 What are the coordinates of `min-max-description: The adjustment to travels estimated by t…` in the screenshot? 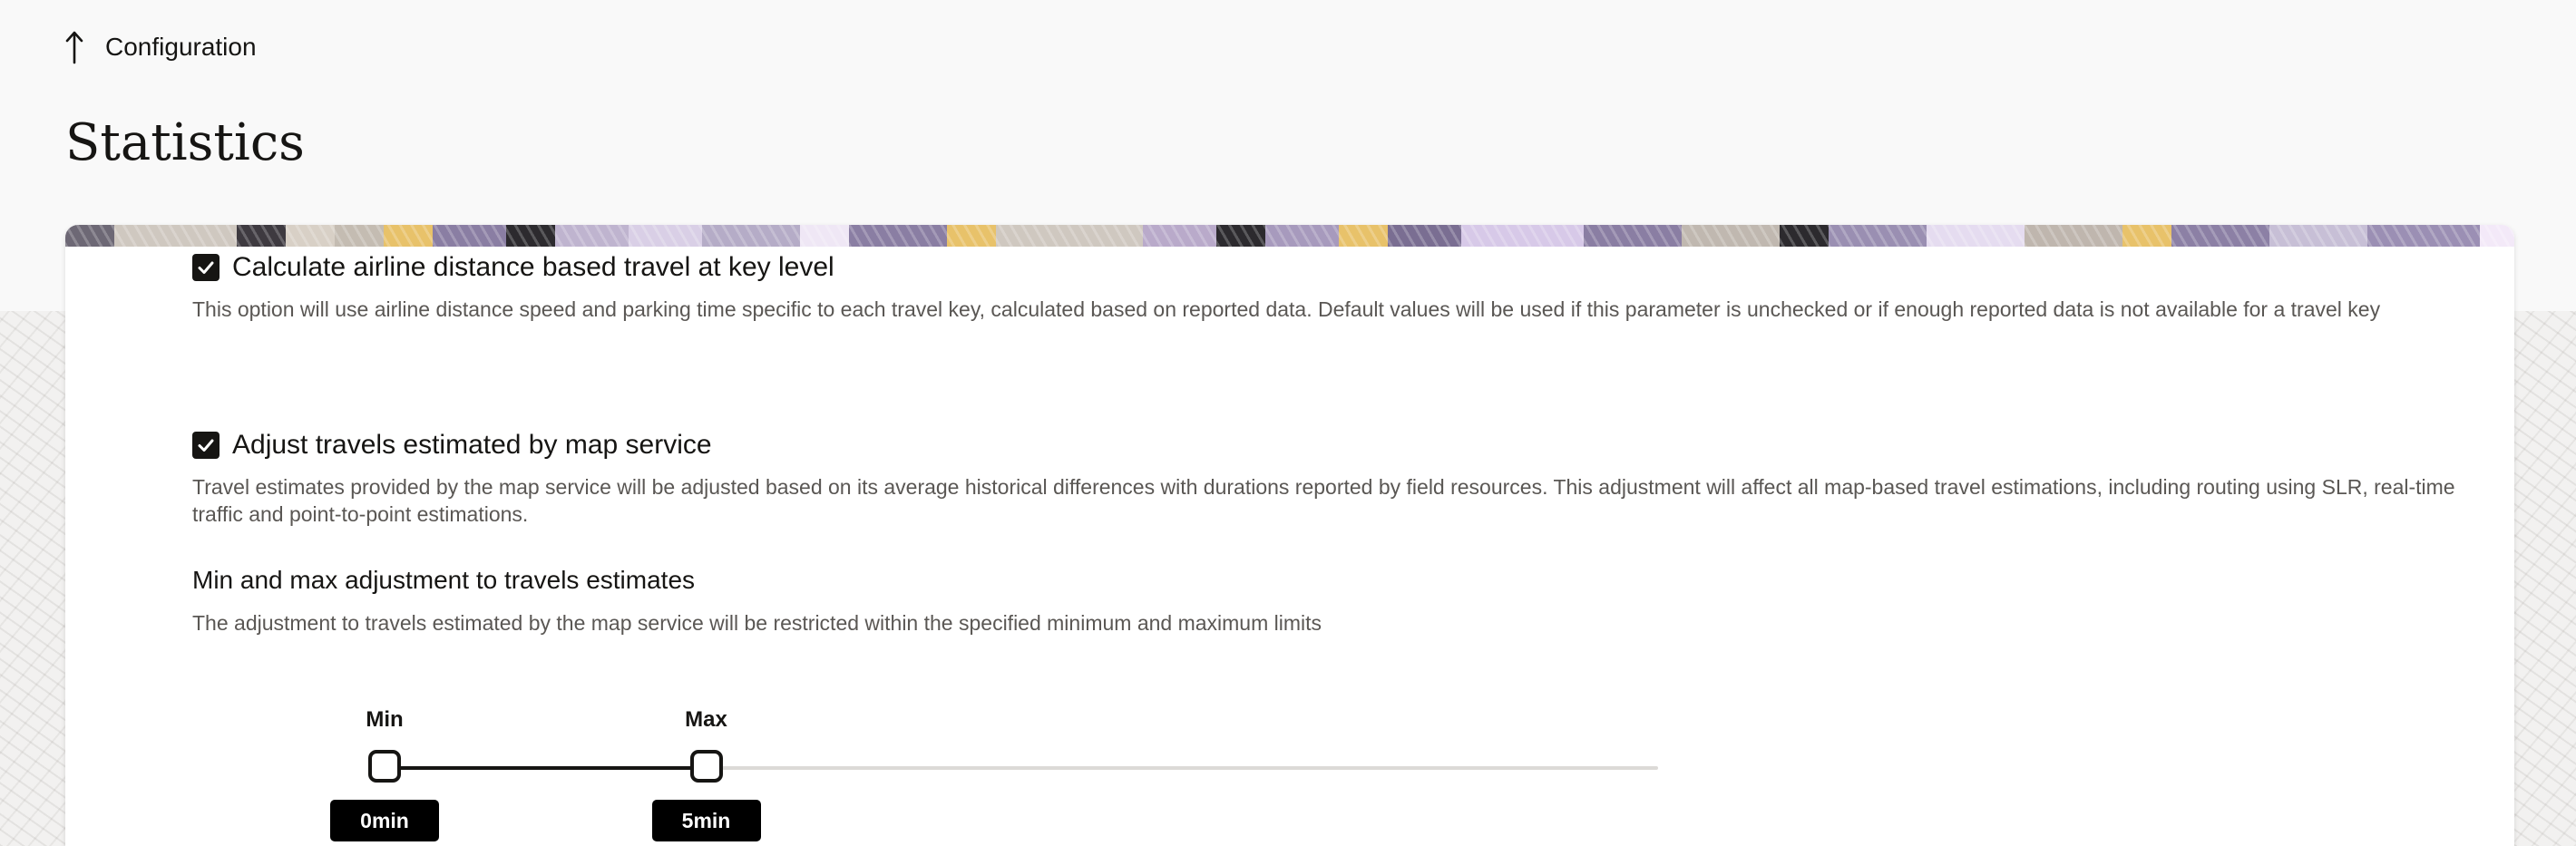 It's located at (757, 623).